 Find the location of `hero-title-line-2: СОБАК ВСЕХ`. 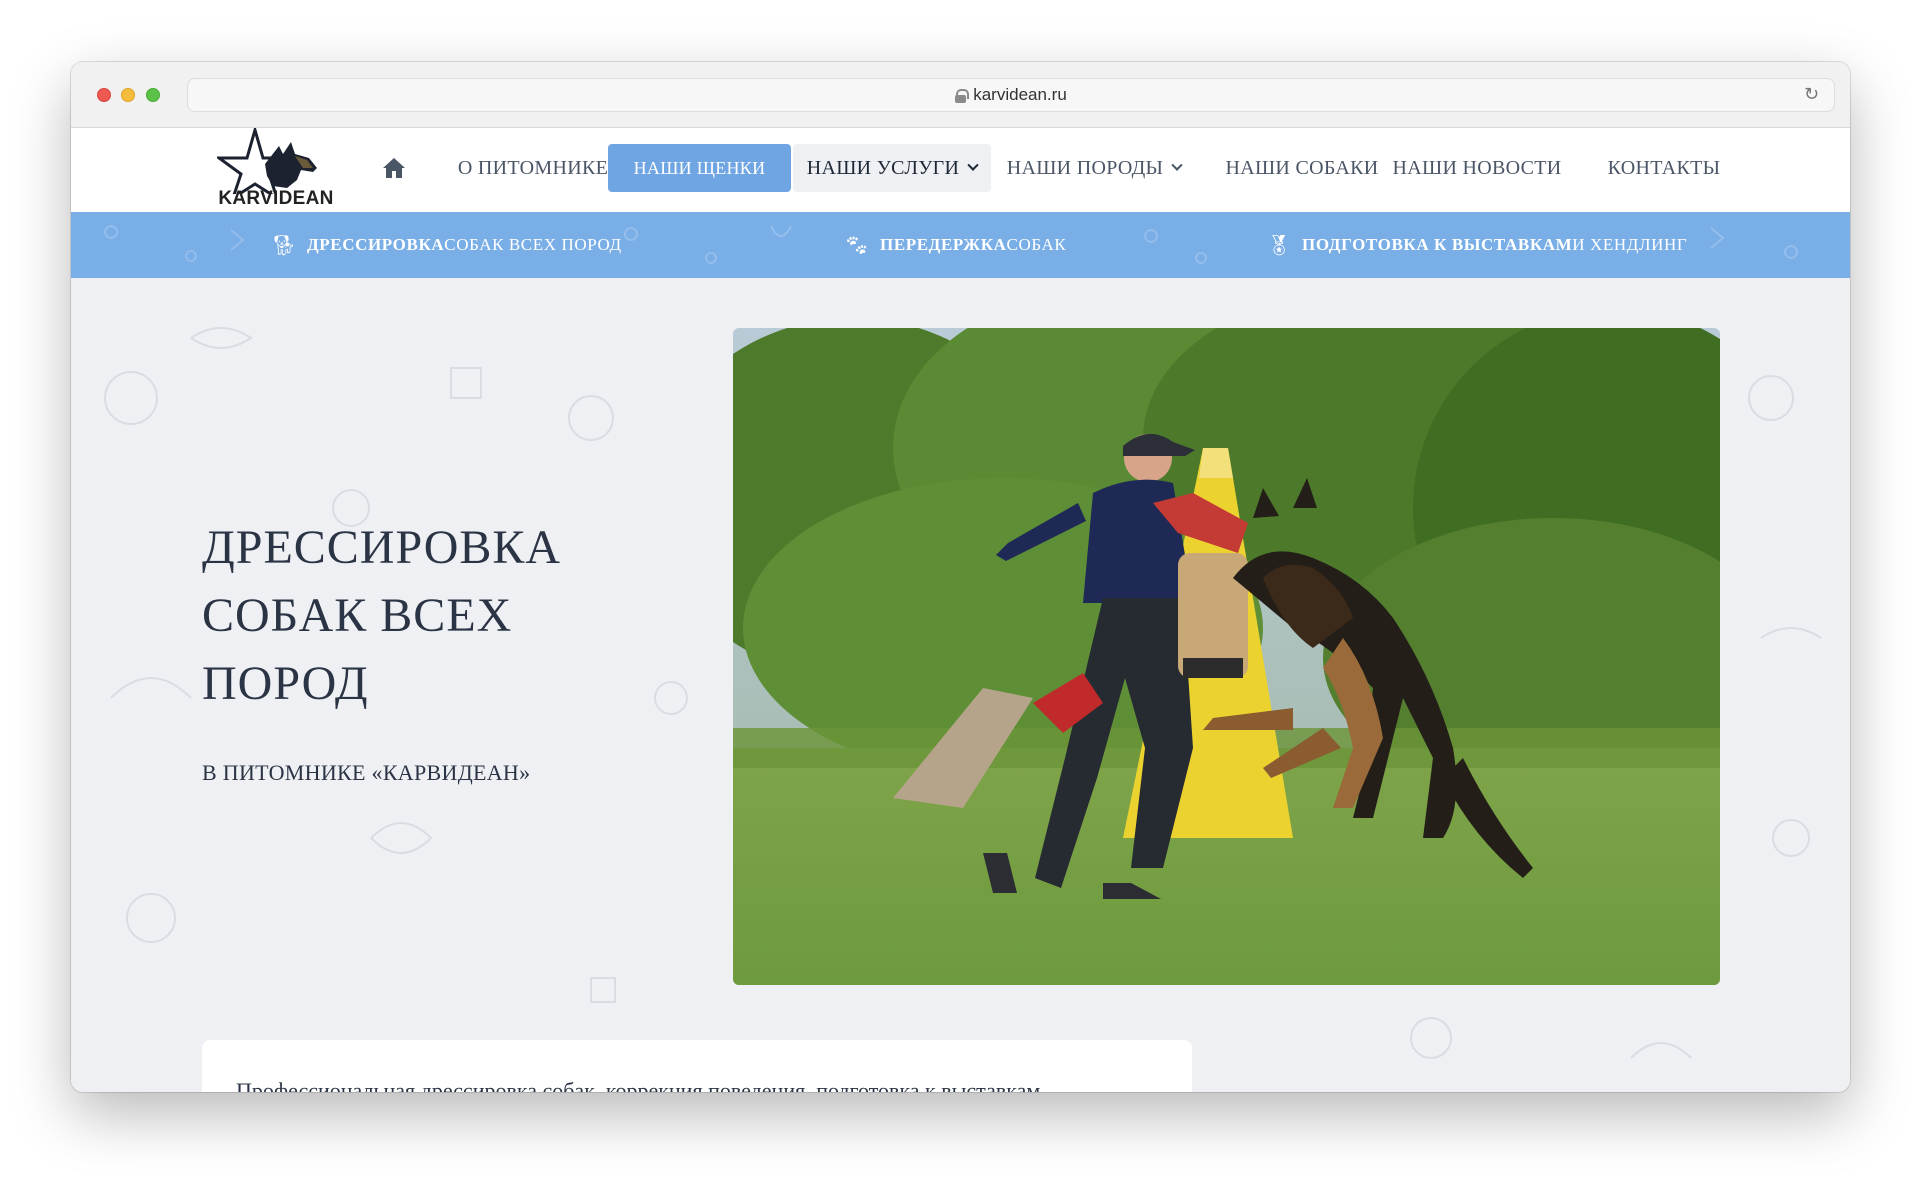

hero-title-line-2: СОБАК ВСЕХ is located at coordinates (357, 615).